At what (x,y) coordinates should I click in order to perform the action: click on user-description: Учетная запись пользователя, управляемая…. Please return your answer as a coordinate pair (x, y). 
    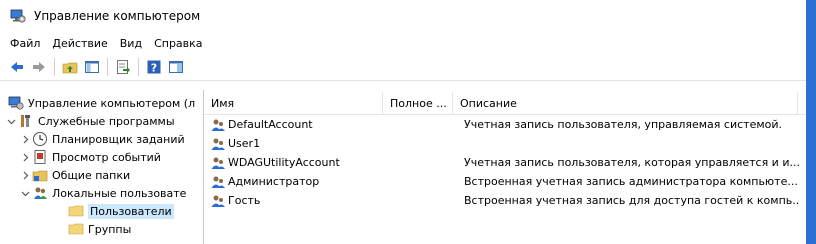
    Looking at the image, I should click on (623, 124).